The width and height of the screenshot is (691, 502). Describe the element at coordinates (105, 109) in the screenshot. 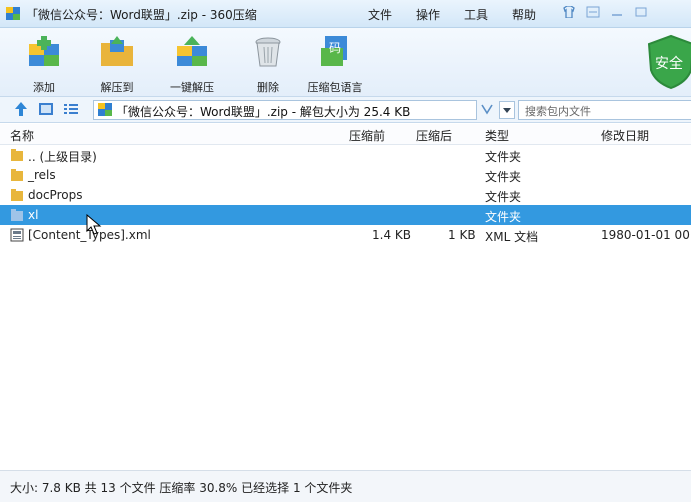

I see `archive-icon` at that location.